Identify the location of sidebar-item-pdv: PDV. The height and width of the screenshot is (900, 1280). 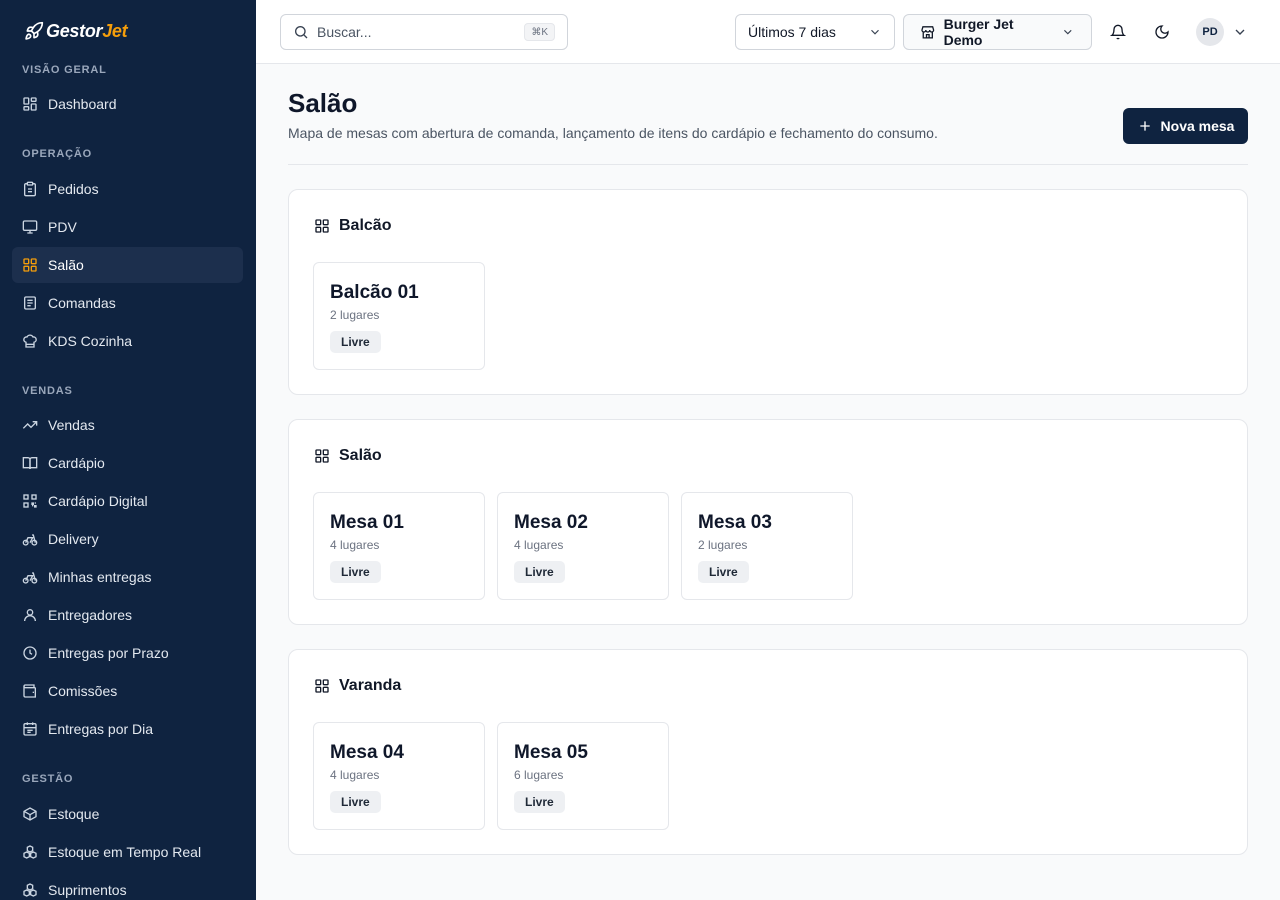
(127, 227).